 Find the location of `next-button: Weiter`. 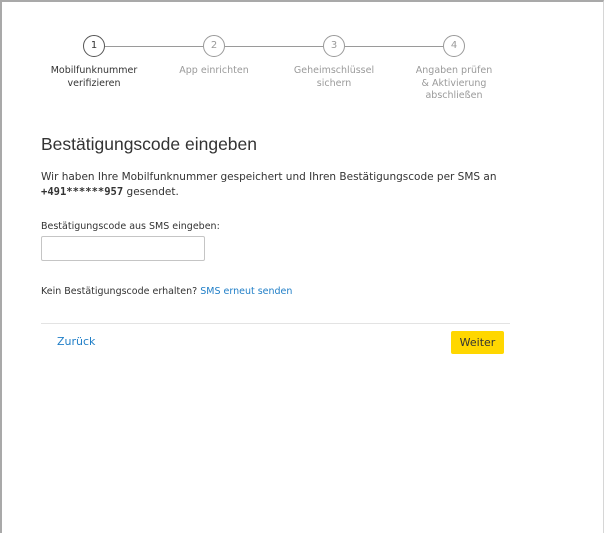

next-button: Weiter is located at coordinates (477, 342).